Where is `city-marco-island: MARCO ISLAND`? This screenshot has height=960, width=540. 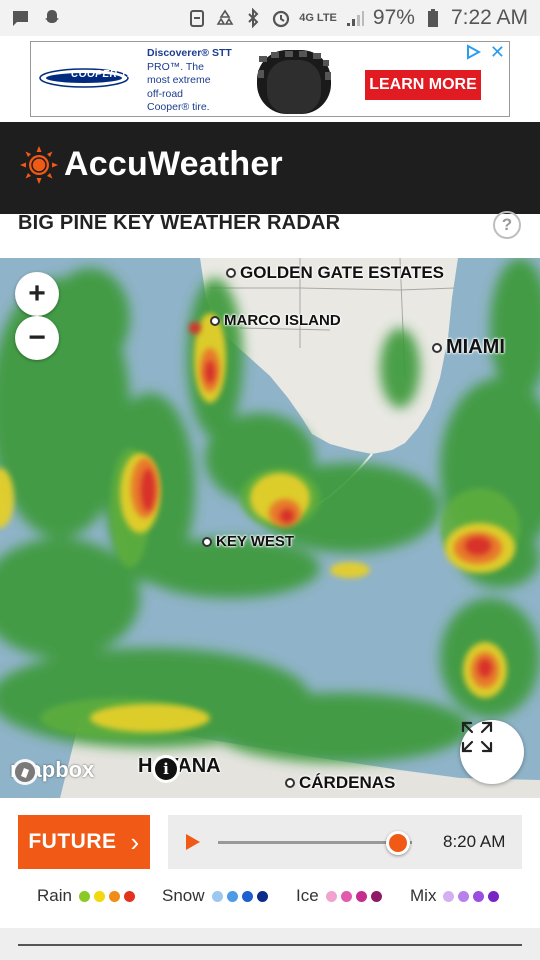 city-marco-island: MARCO ISLAND is located at coordinates (275, 320).